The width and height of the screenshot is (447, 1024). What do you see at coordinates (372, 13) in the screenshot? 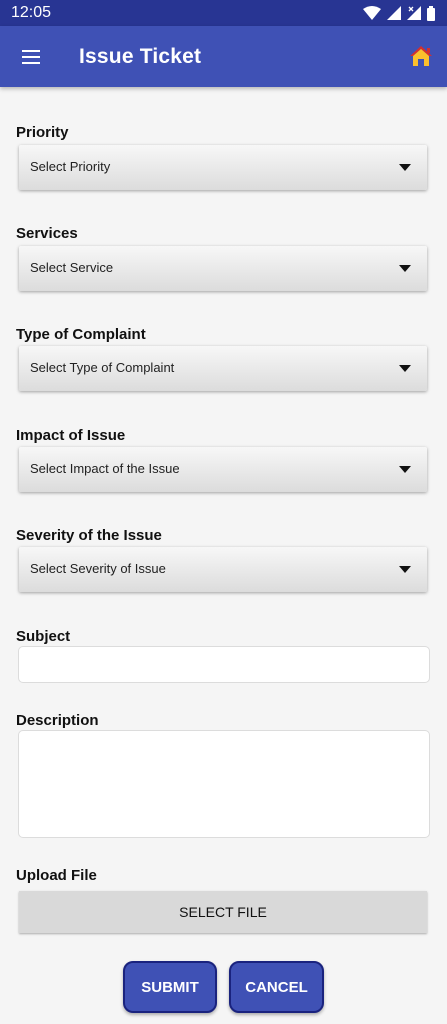
I see `wifi-icon` at bounding box center [372, 13].